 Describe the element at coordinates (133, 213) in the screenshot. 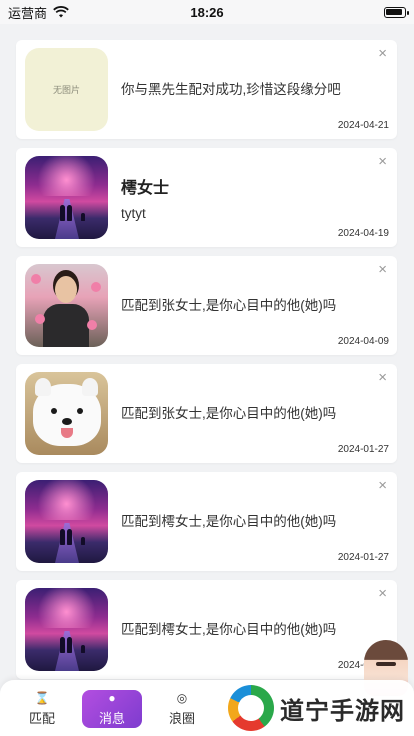

I see `message-subtitle: tytyt` at that location.